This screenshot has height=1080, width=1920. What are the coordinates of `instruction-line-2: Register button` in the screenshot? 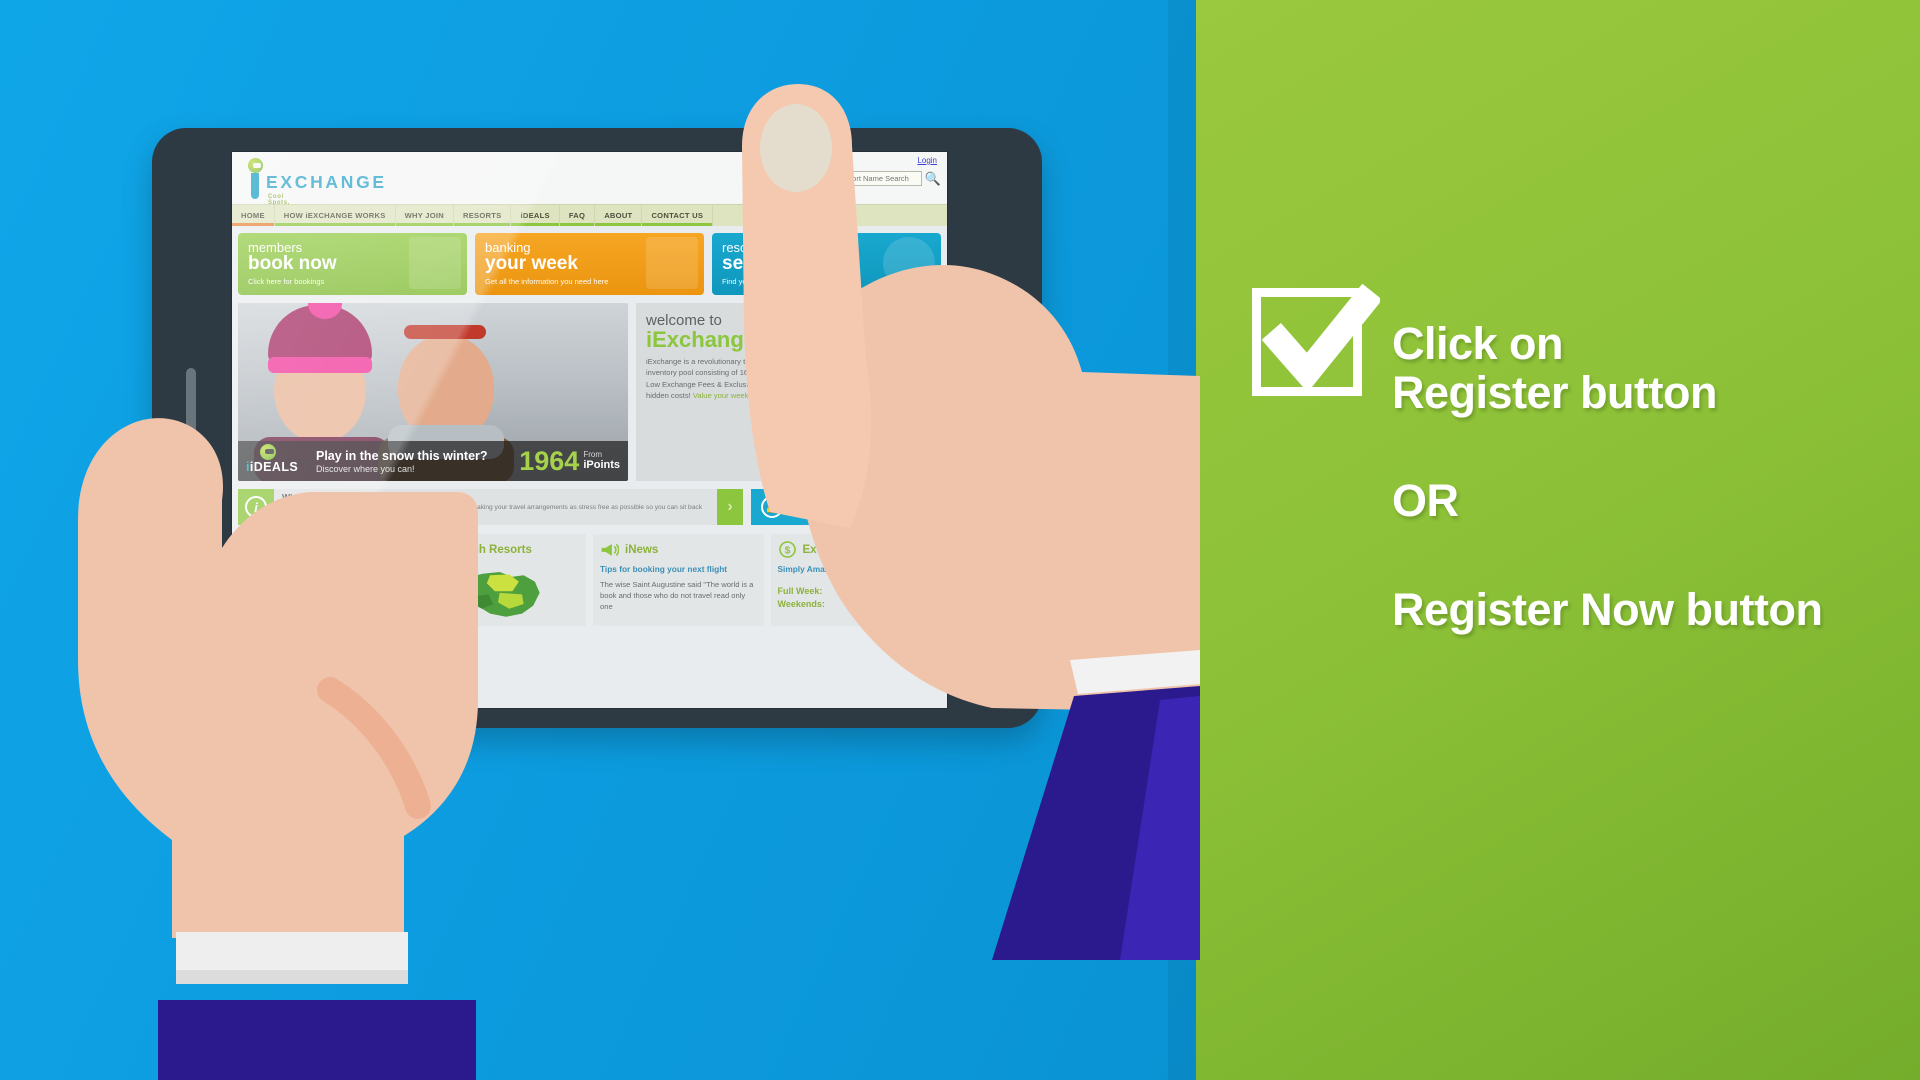 It's located at (1555, 392).